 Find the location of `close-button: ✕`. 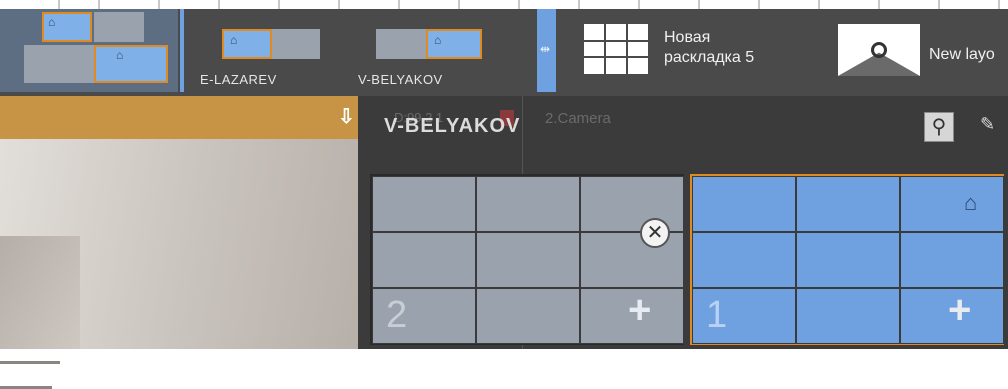

close-button: ✕ is located at coordinates (655, 233).